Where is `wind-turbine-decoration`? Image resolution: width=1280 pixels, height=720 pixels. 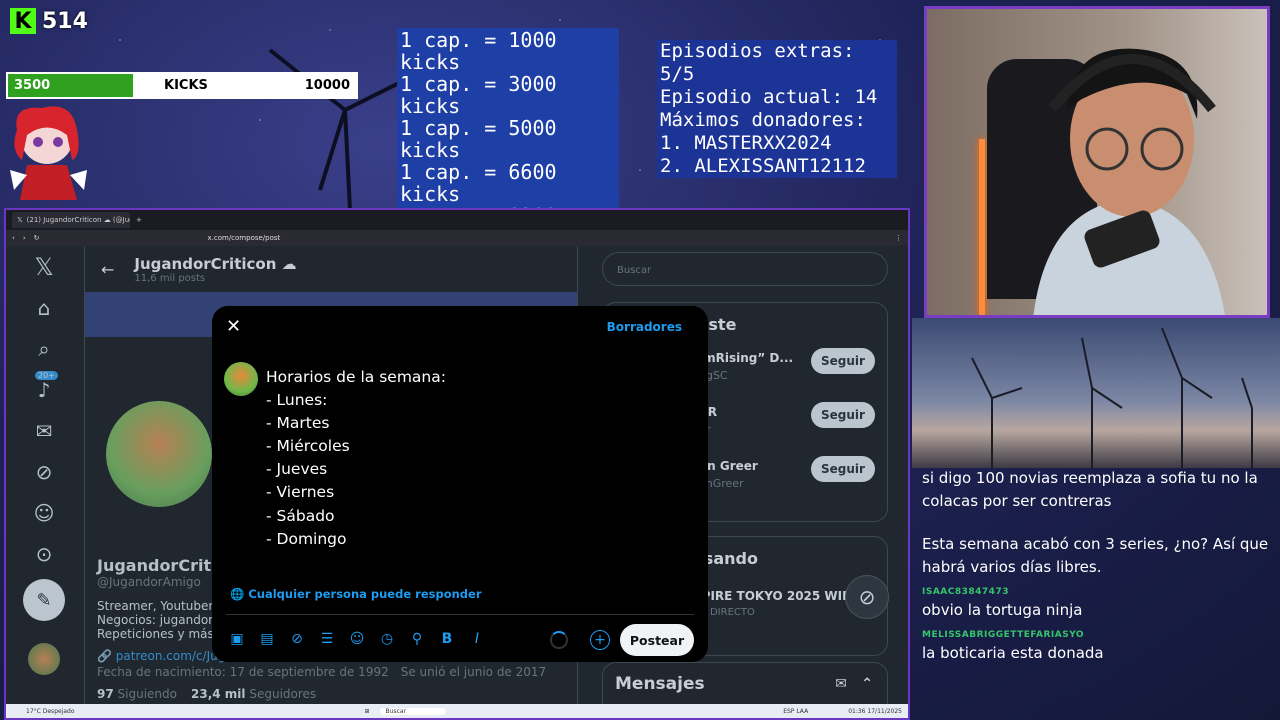 wind-turbine-decoration is located at coordinates (337, 129).